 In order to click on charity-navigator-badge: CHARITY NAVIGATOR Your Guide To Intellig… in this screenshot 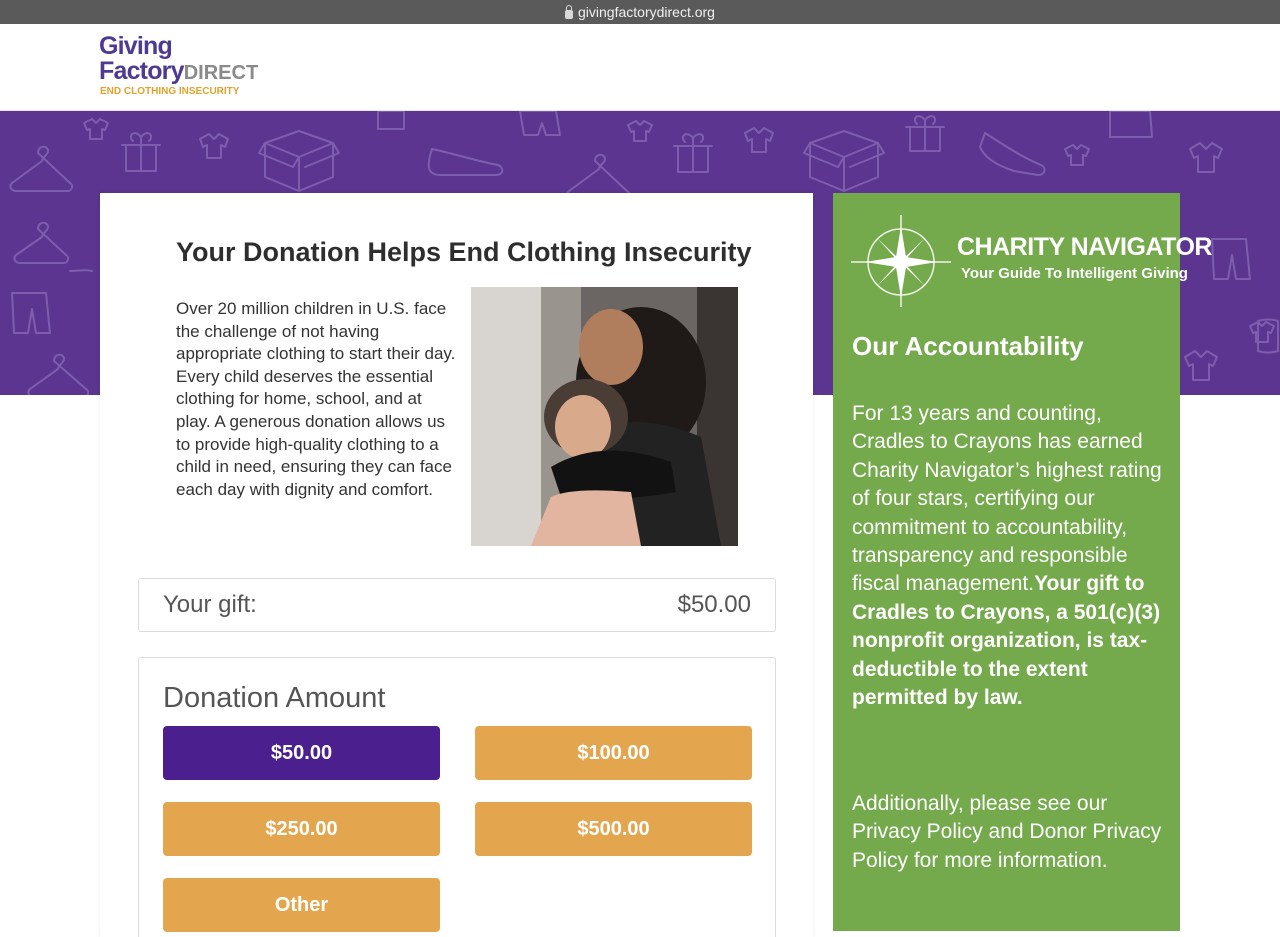, I will do `click(1031, 260)`.